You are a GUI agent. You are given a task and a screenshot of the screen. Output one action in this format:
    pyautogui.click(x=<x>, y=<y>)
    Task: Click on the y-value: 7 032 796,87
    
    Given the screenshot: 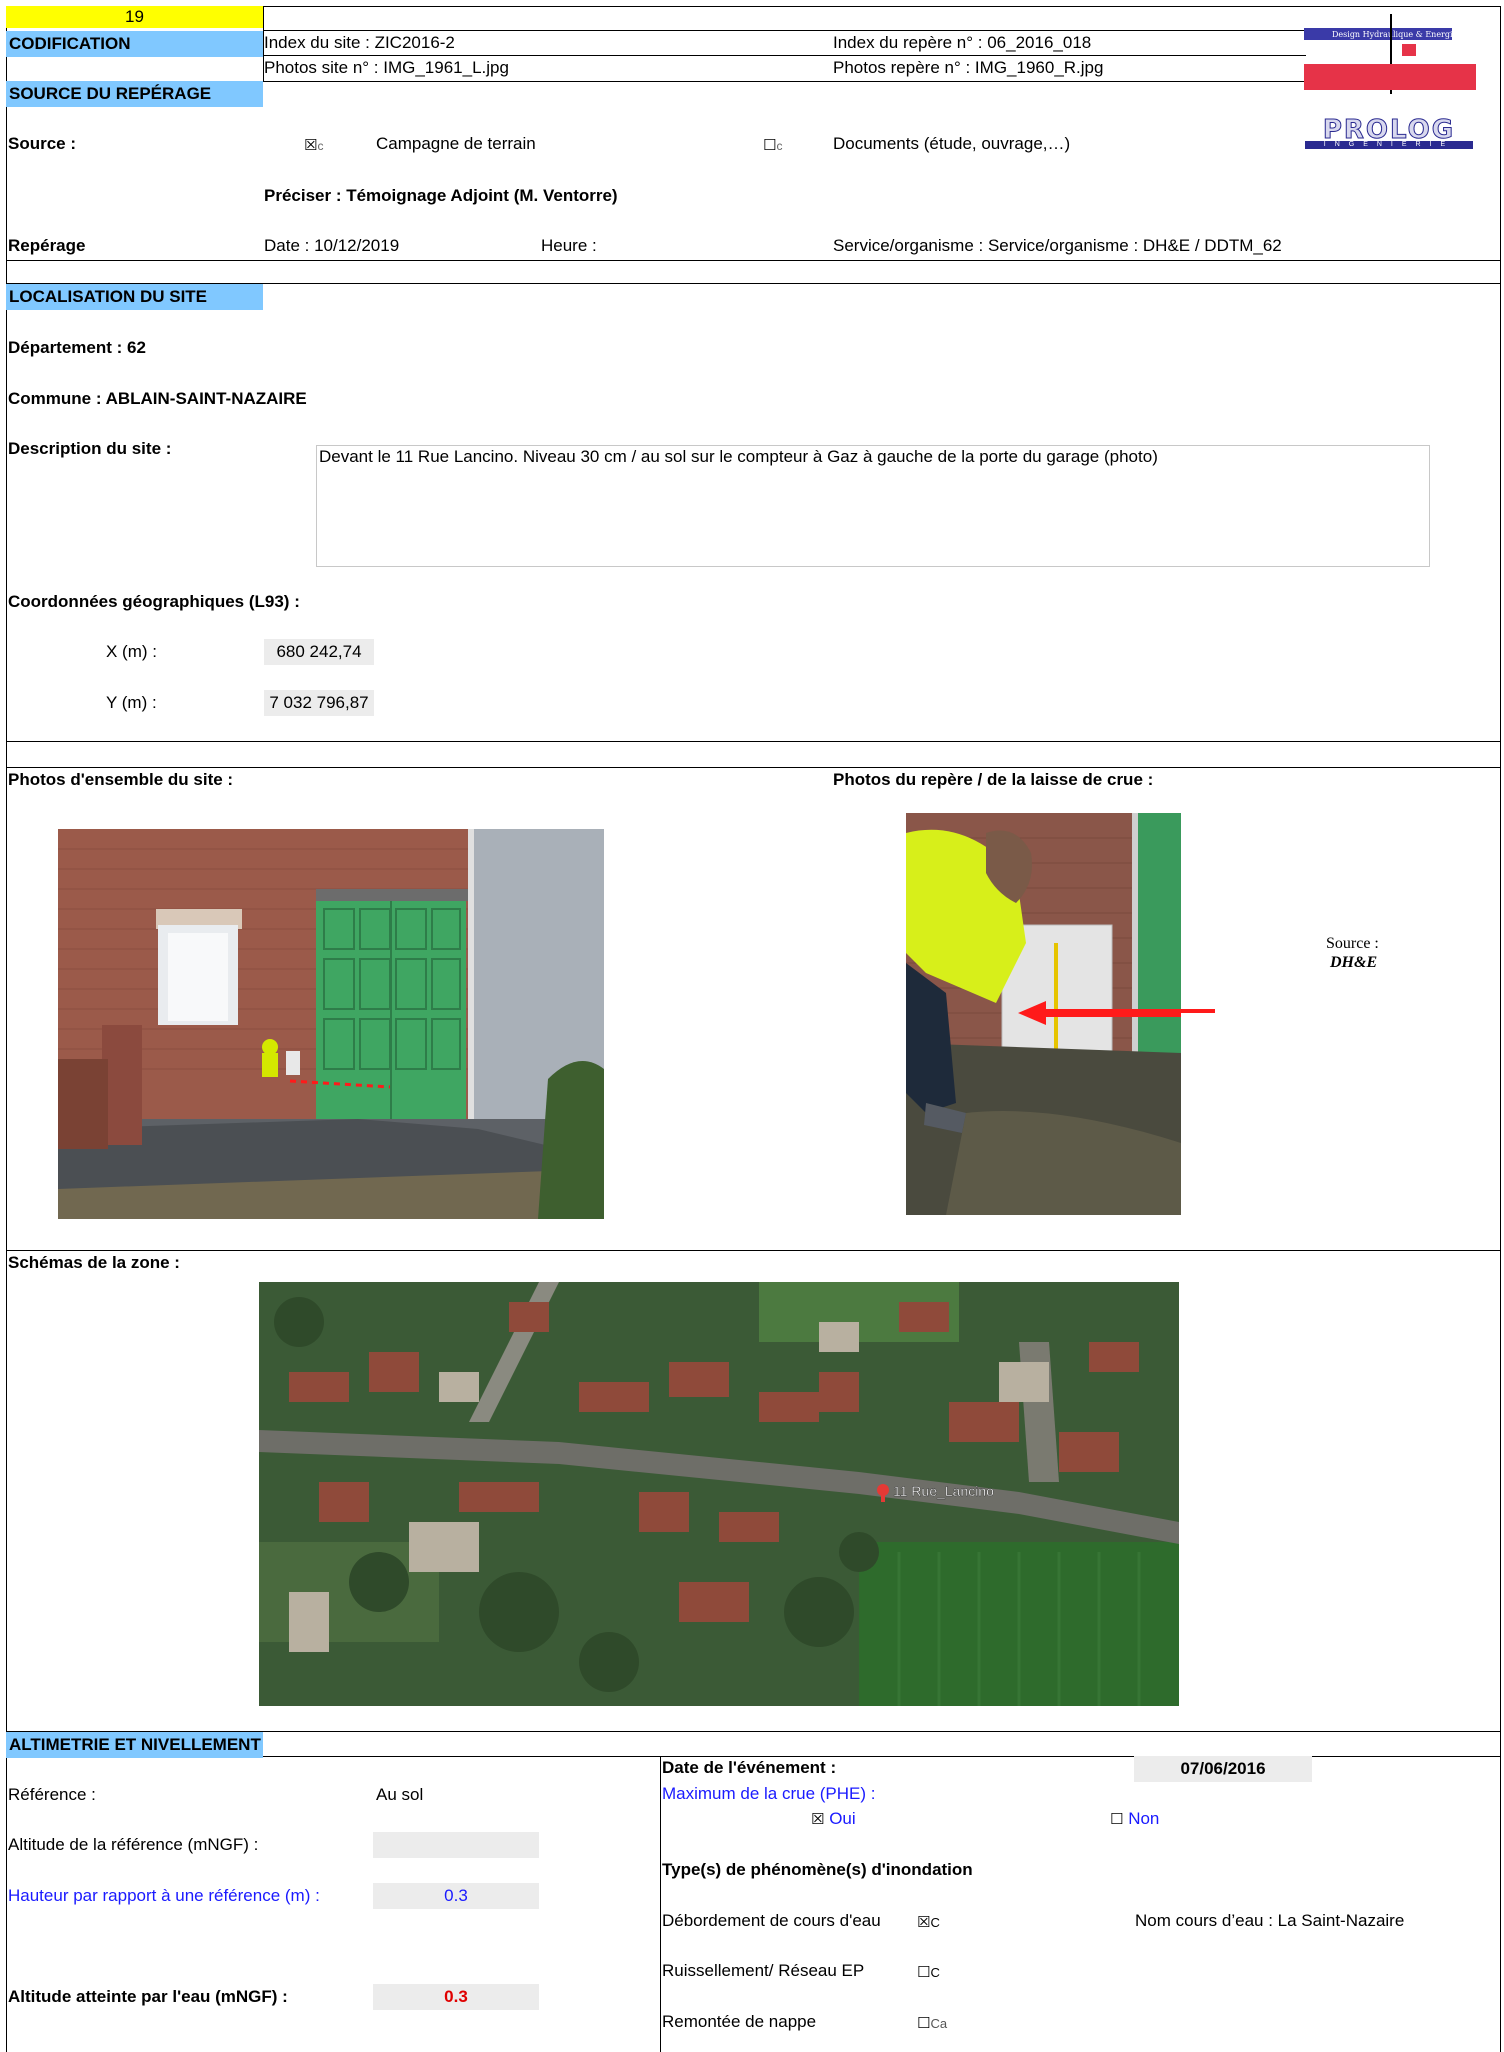 What is the action you would take?
    pyautogui.click(x=319, y=703)
    